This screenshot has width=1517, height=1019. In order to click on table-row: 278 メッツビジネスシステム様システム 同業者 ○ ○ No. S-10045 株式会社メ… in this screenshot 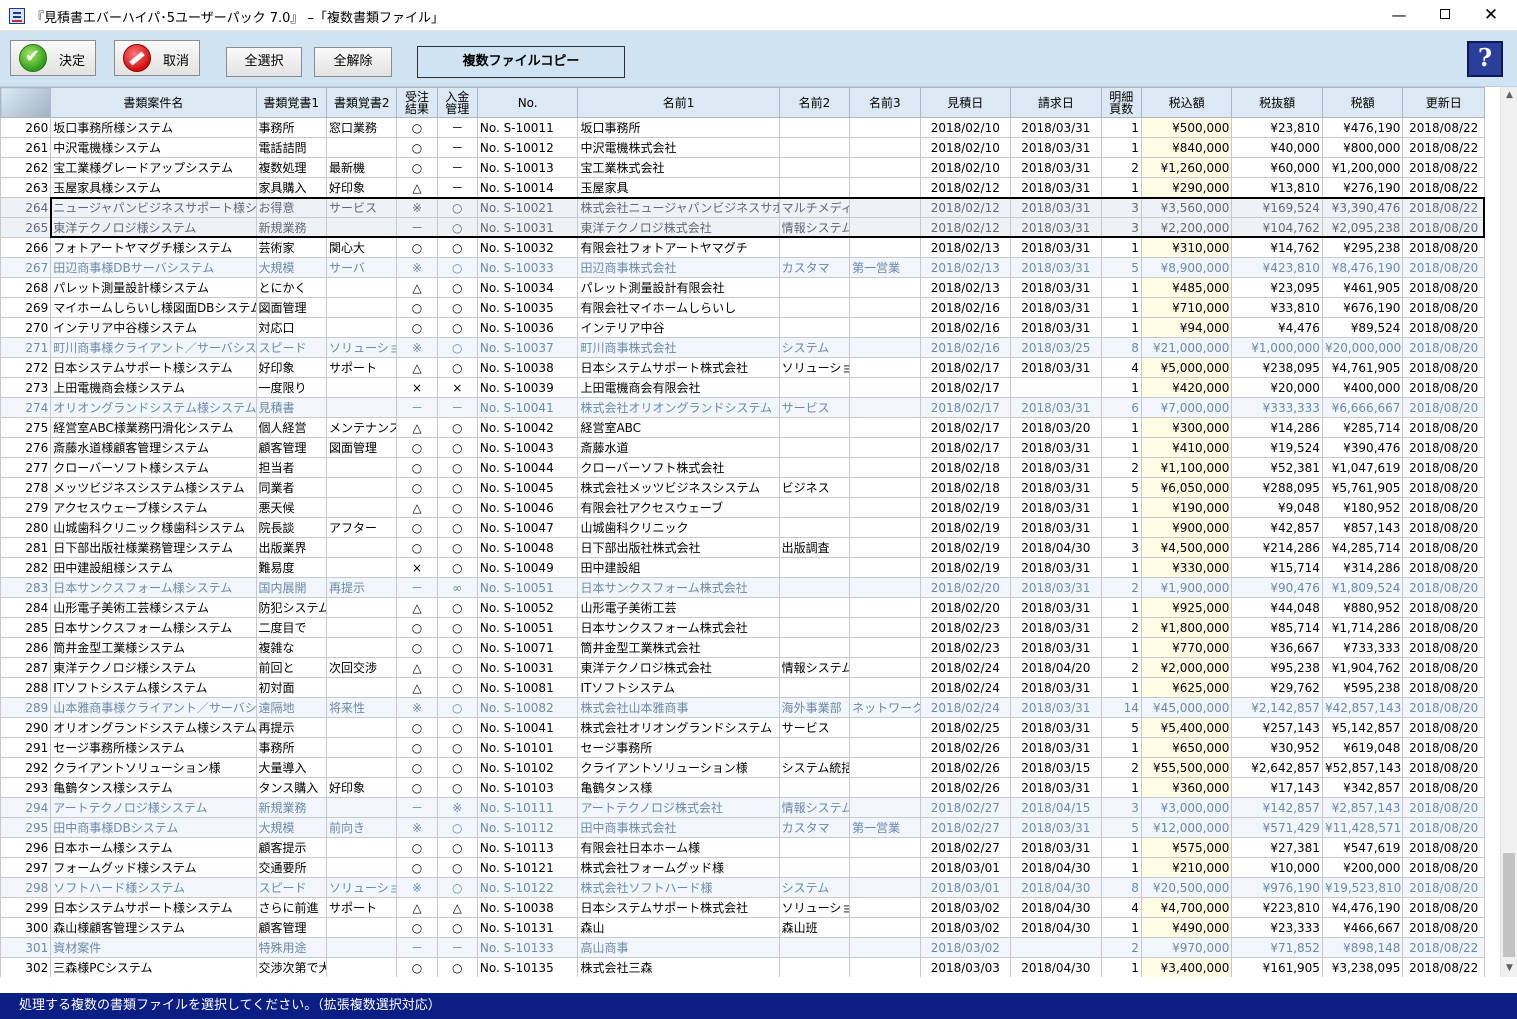, I will do `click(742, 487)`.